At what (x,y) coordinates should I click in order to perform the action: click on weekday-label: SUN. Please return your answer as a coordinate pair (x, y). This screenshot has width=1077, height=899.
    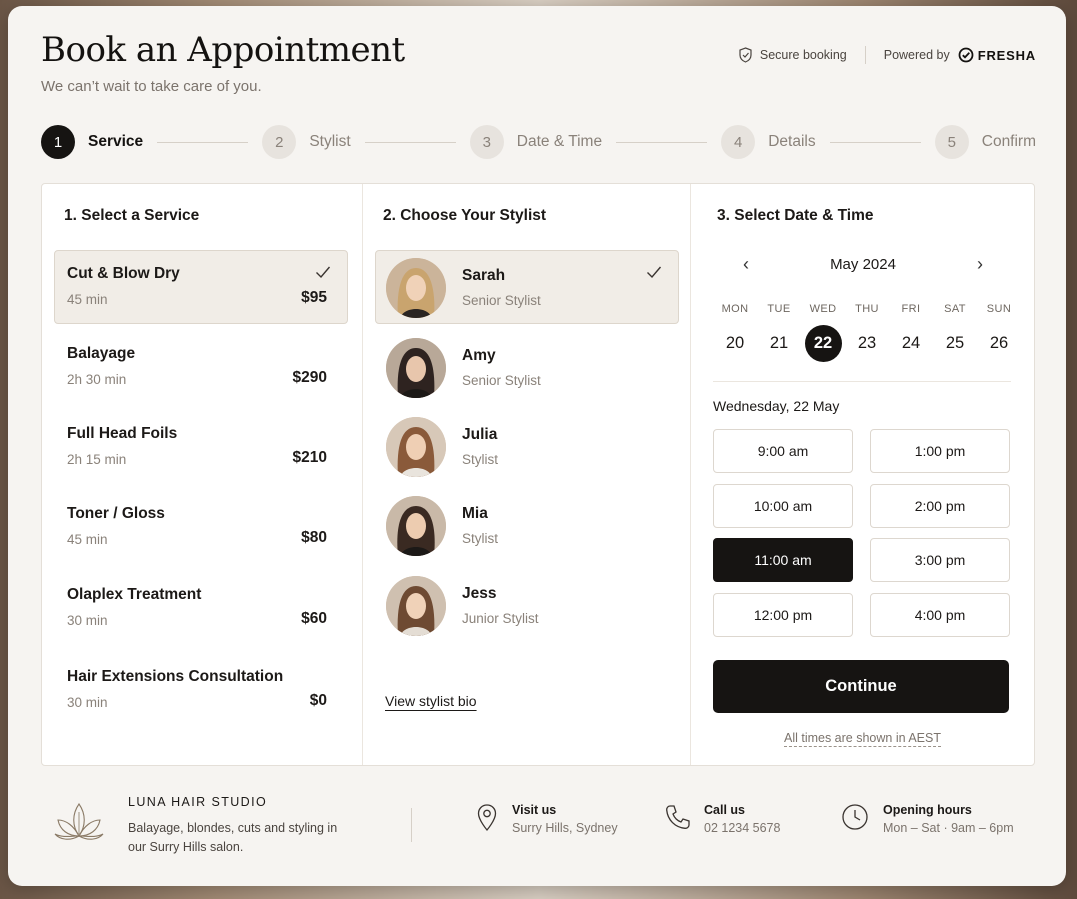
    Looking at the image, I should click on (999, 309).